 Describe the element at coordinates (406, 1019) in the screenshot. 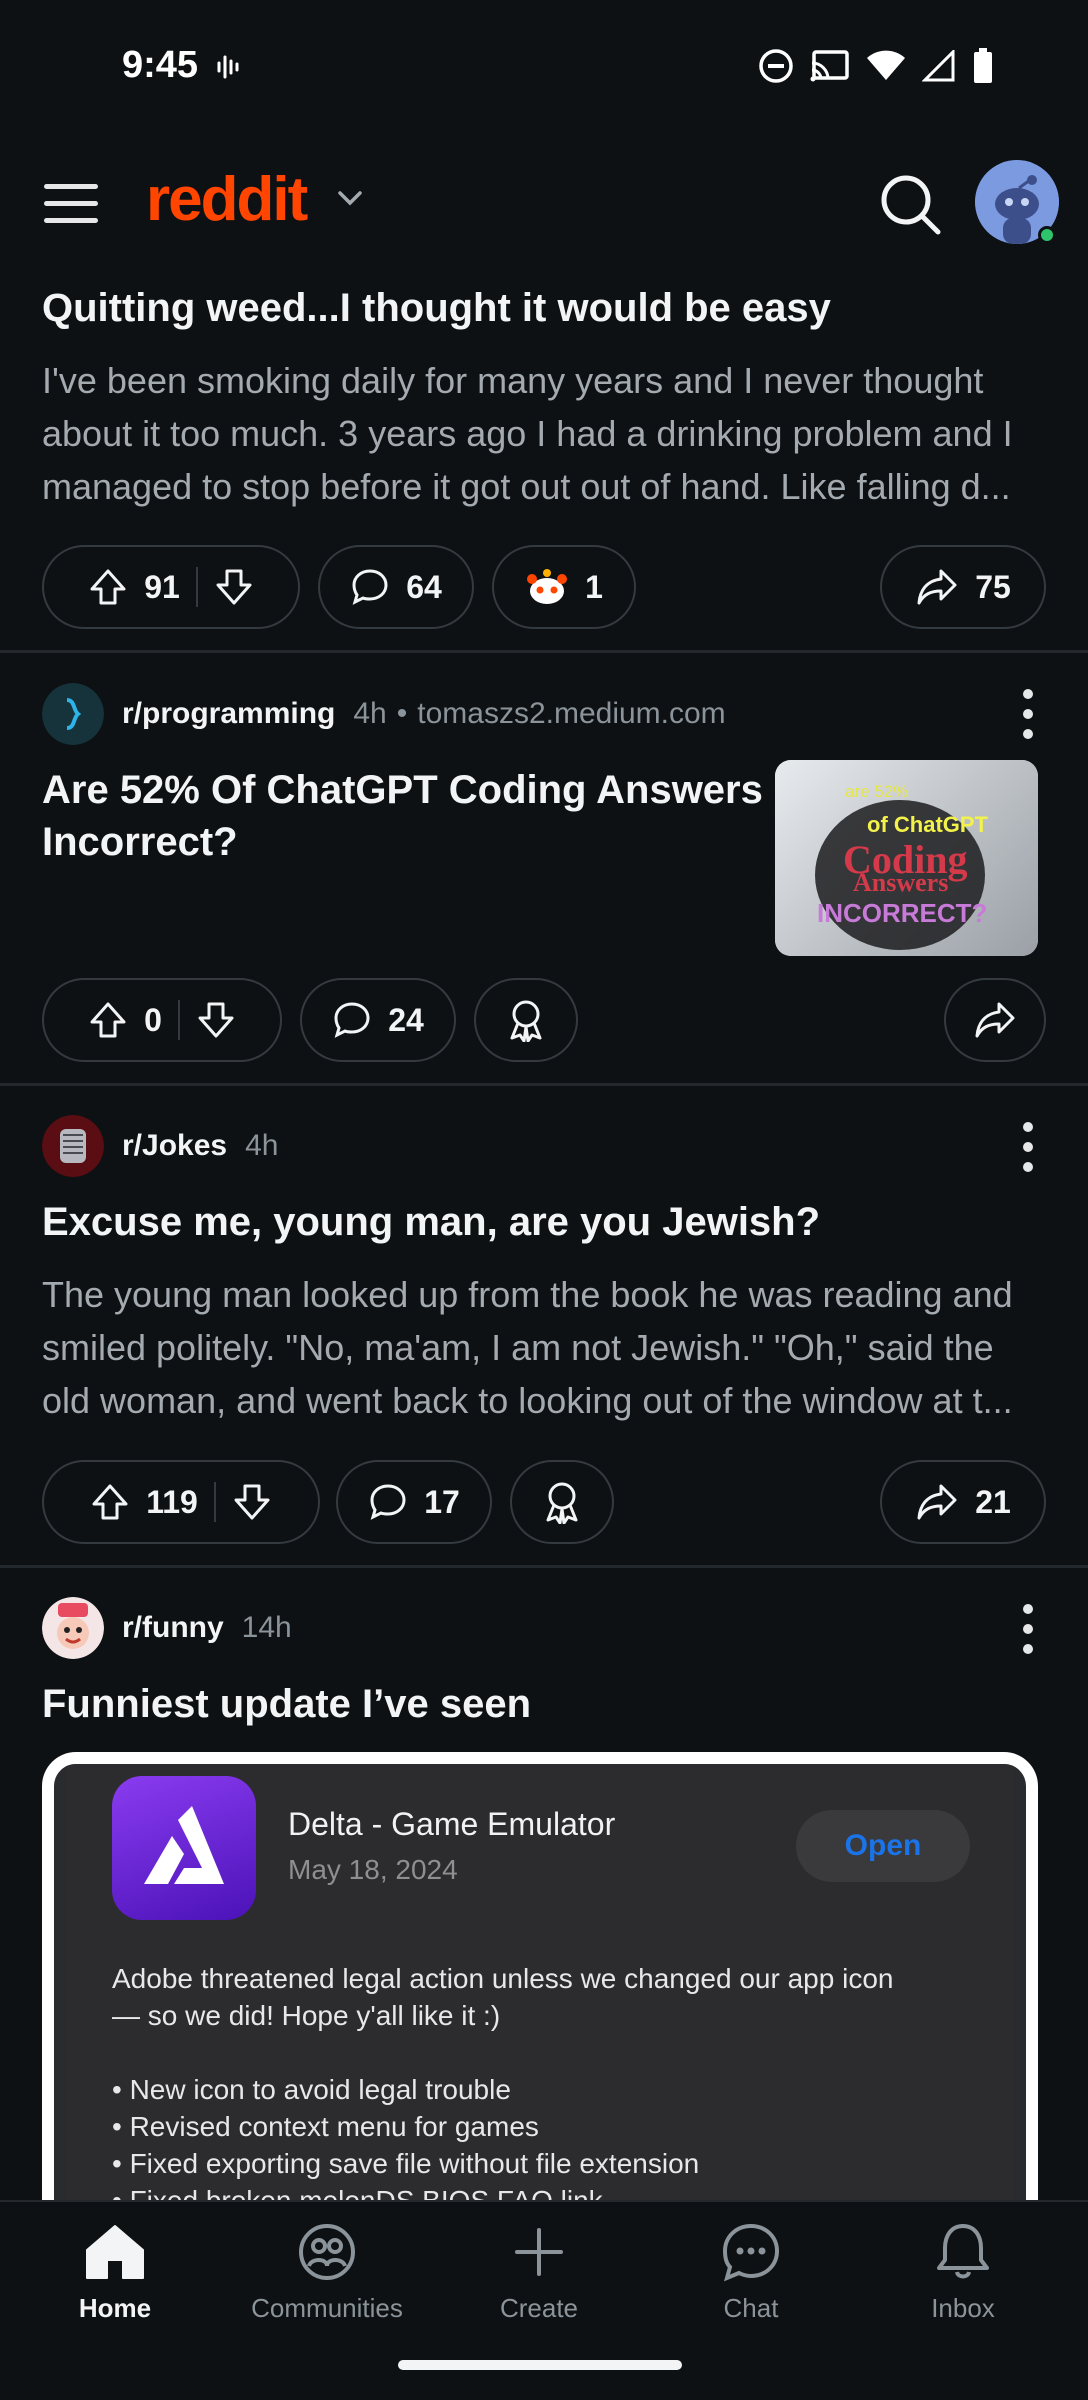

I see `comment-count: 24` at that location.